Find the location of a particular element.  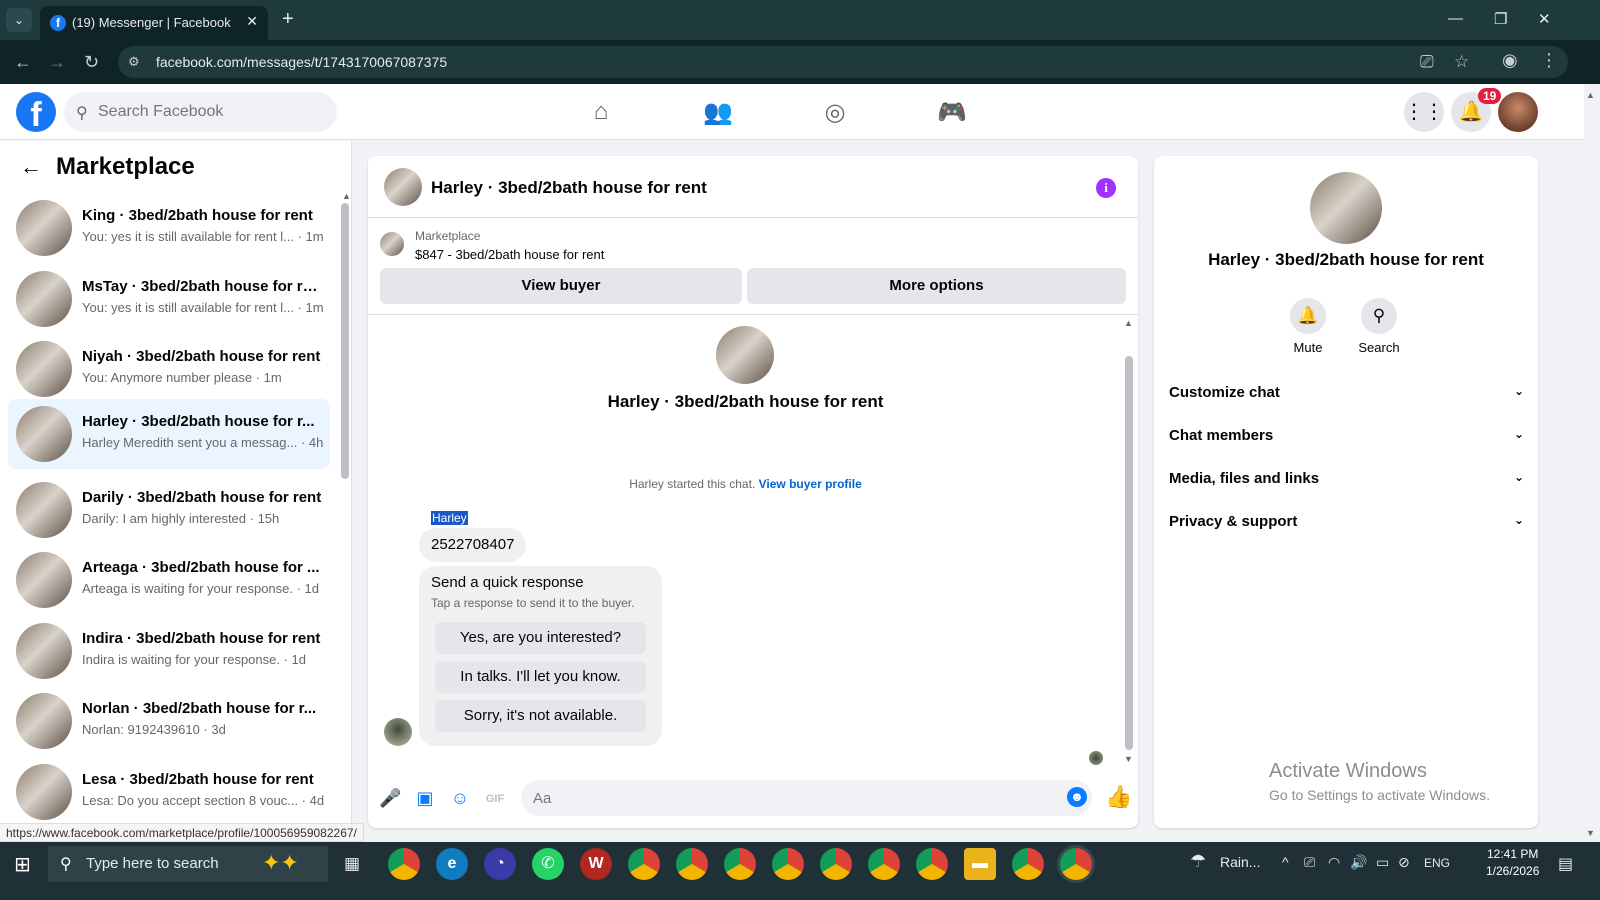

volume-icon: 🔊 is located at coordinates (1358, 862).